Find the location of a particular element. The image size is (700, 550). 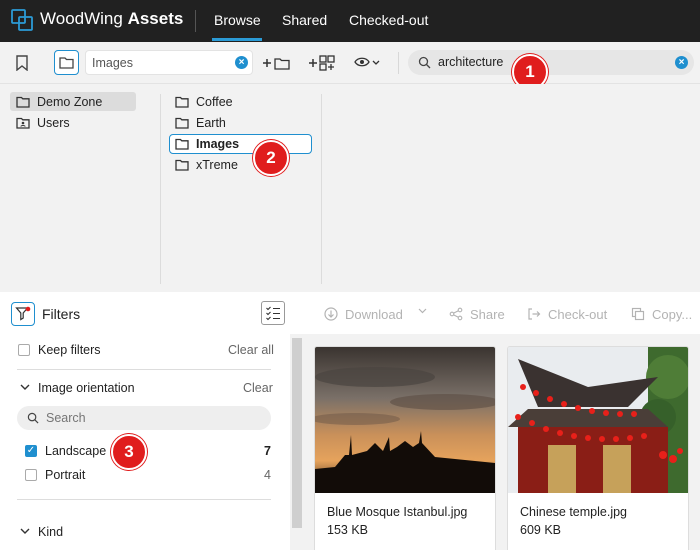

share-icon is located at coordinates (456, 314).